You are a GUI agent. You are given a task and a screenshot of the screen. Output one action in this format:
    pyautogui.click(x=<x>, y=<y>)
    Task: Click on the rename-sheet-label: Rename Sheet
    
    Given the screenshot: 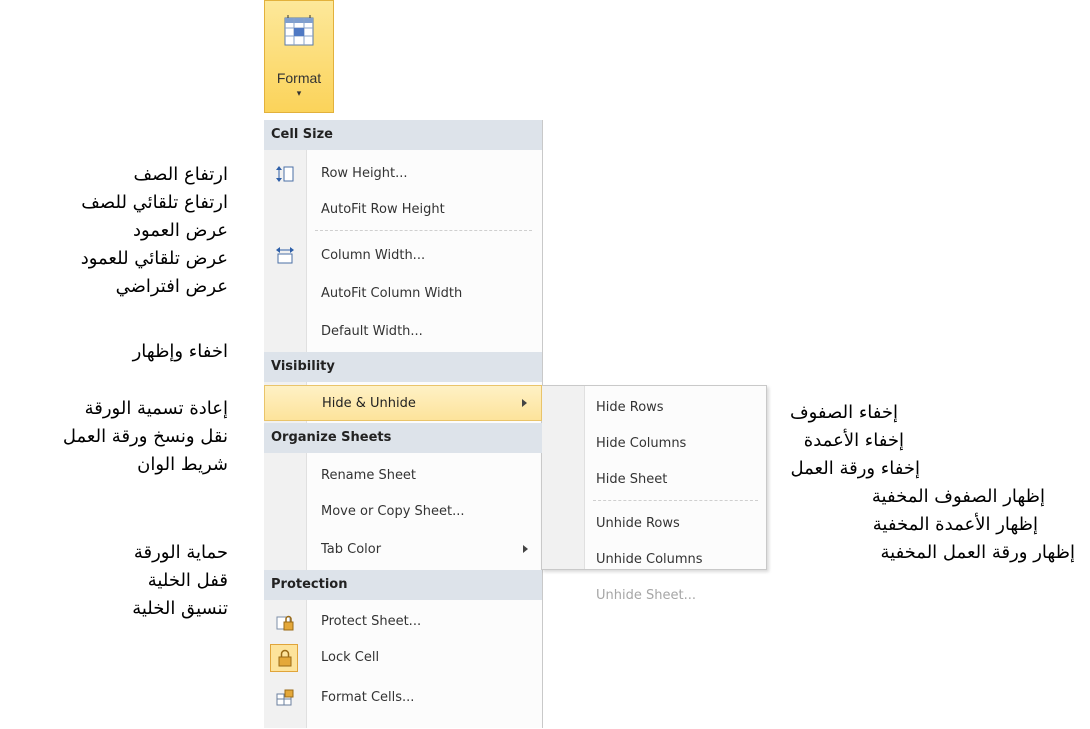 What is the action you would take?
    pyautogui.click(x=369, y=475)
    